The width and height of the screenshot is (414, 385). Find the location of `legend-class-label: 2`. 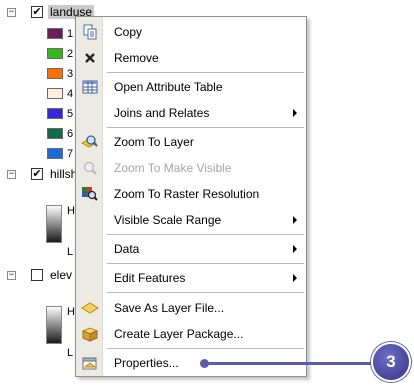

legend-class-label: 2 is located at coordinates (70, 54).